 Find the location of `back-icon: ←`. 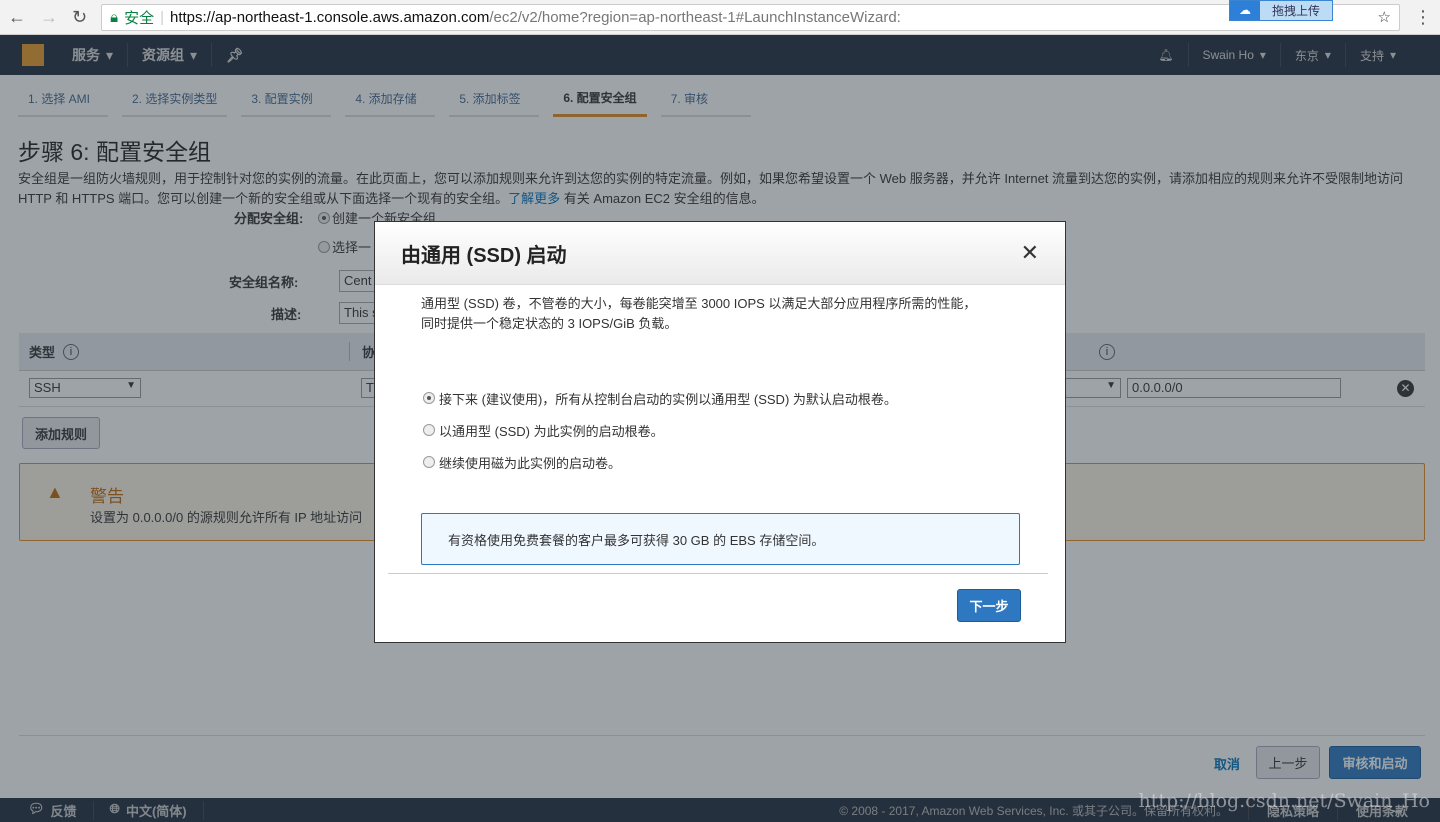

back-icon: ← is located at coordinates (17, 17).